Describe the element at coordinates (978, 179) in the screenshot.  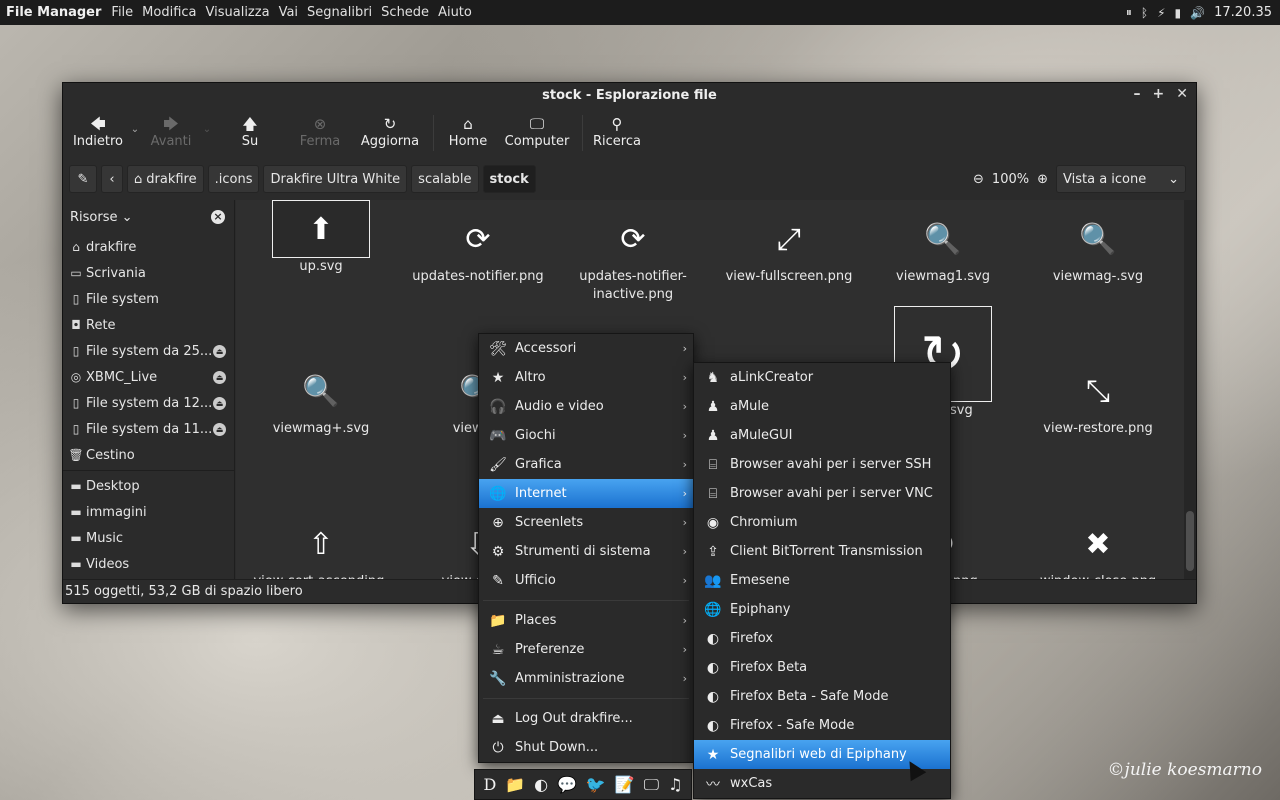
I see `zoom-out-icon: ⊖` at that location.